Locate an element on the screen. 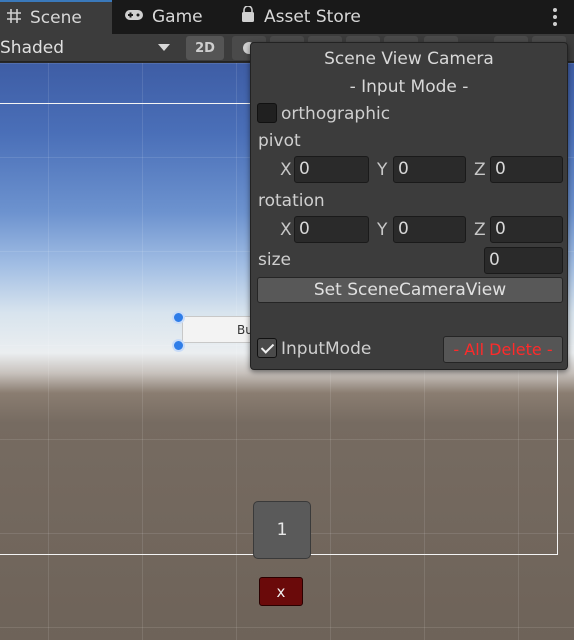 The width and height of the screenshot is (574, 640). gamepad-icon is located at coordinates (134, 17).